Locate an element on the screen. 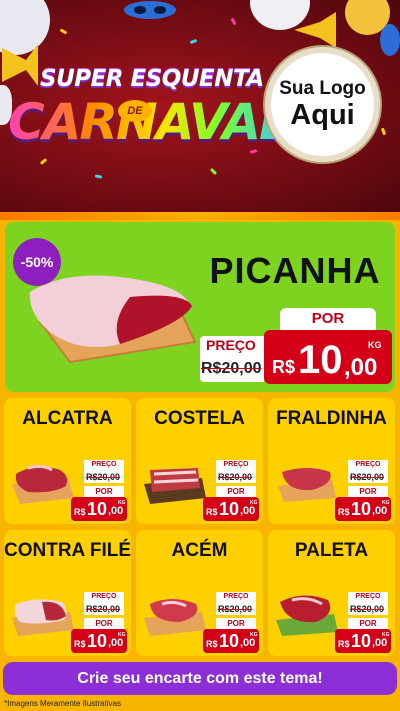 The height and width of the screenshot is (711, 400). product-card: FRALDINHA PREÇO R$20,00 POR R$ 10,00 KG is located at coordinates (331, 461).